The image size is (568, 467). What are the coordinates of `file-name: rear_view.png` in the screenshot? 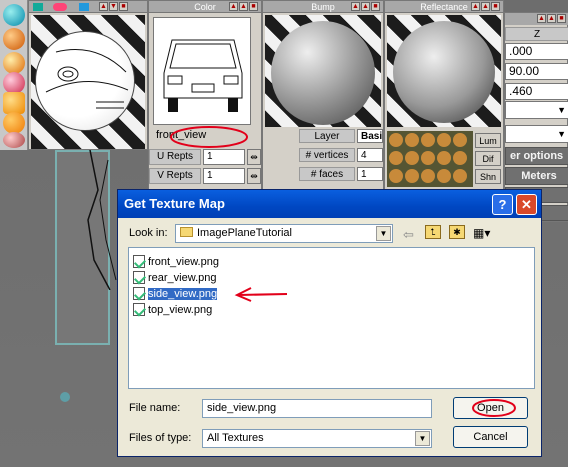 It's located at (182, 278).